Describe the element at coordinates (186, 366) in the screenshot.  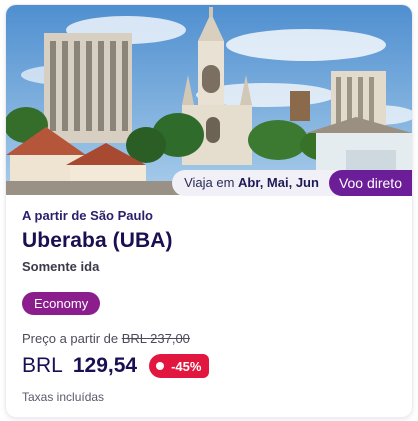
I see `discount-value: -45%` at that location.